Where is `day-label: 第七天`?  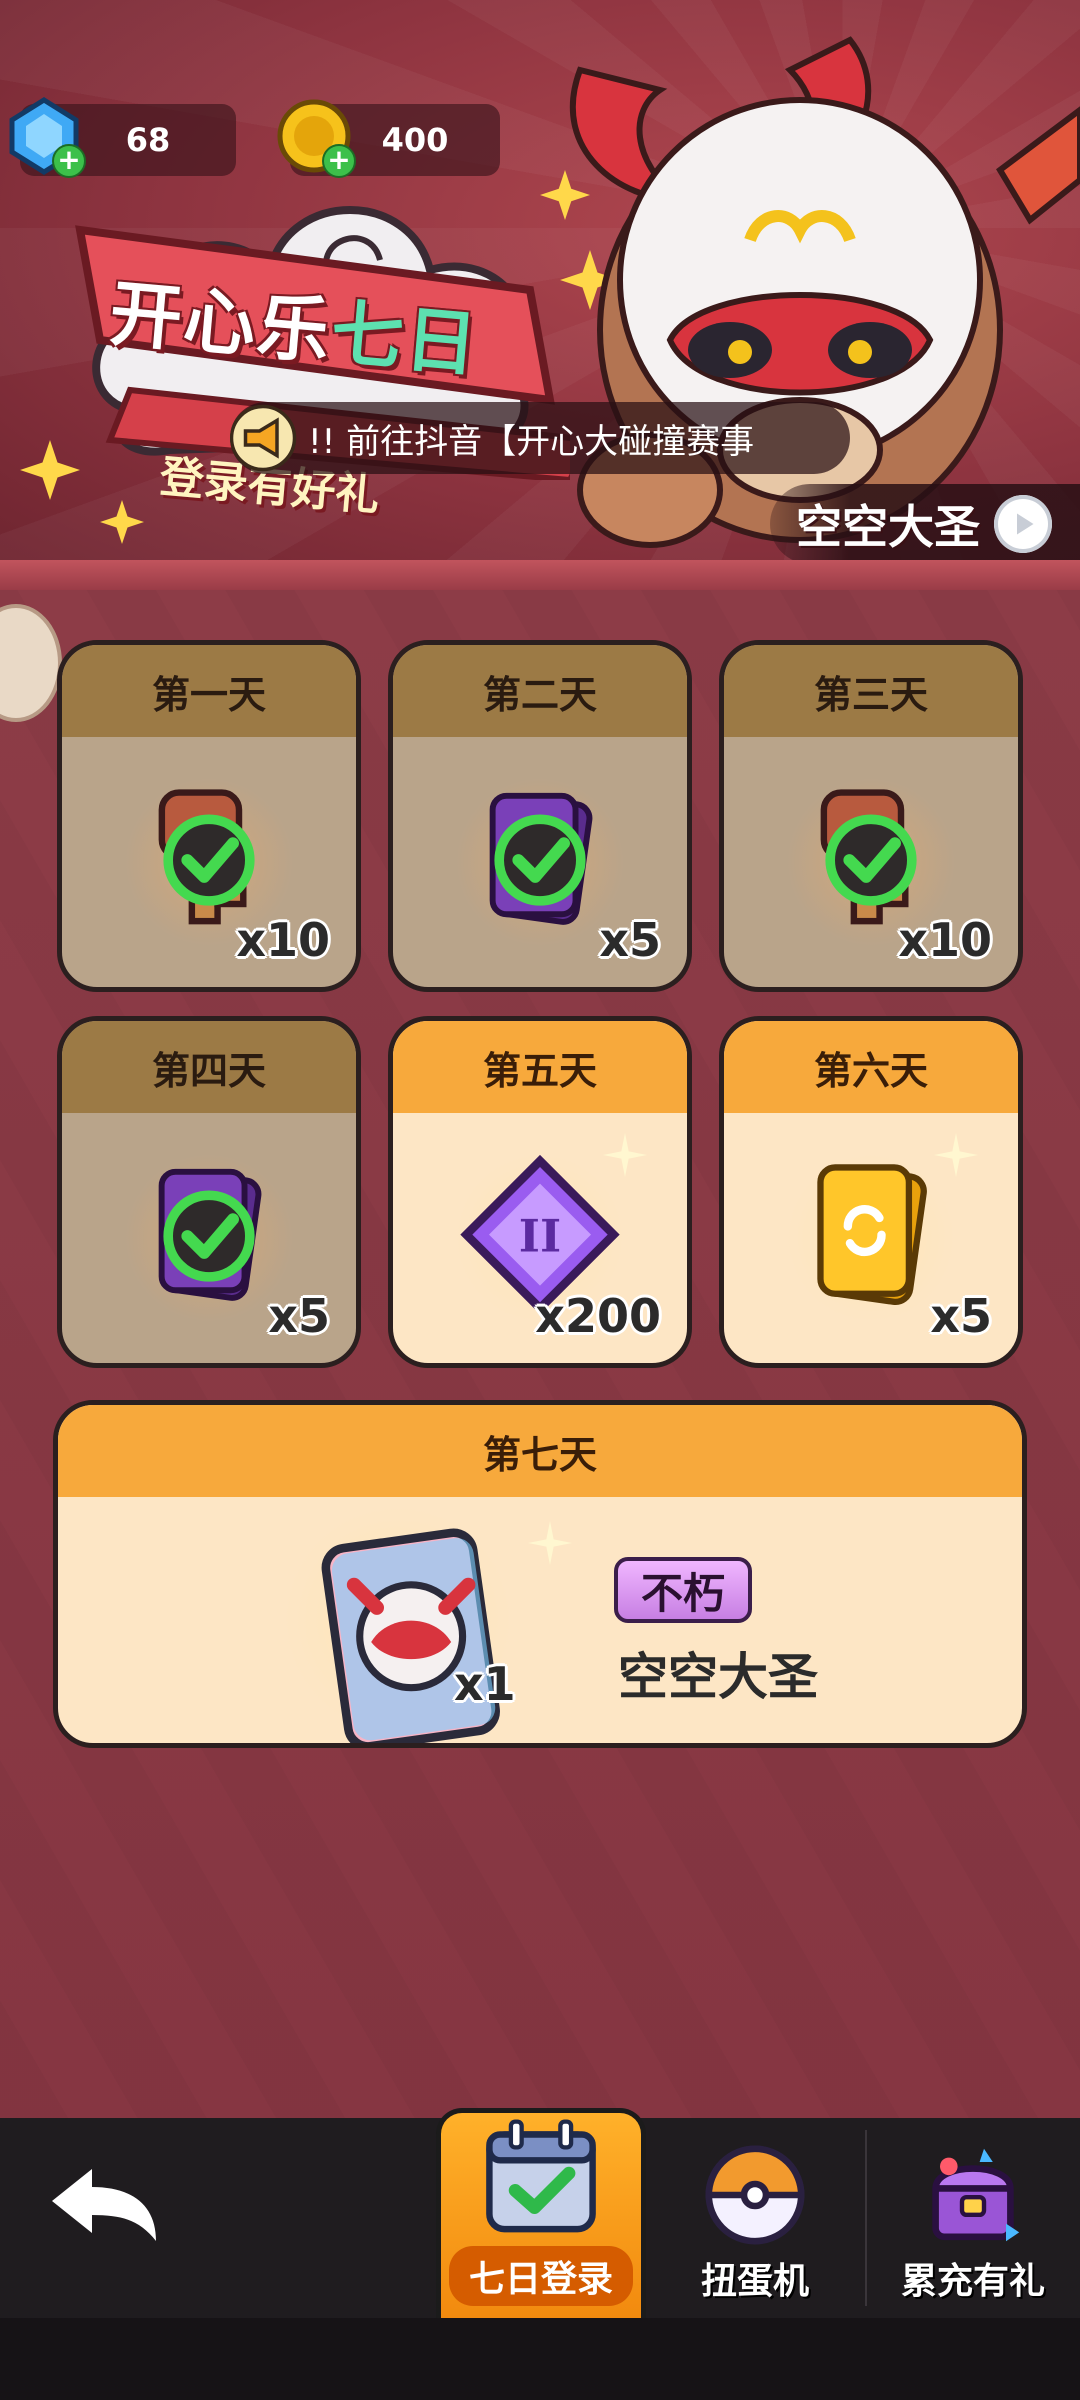
day-label: 第七天 is located at coordinates (540, 1451).